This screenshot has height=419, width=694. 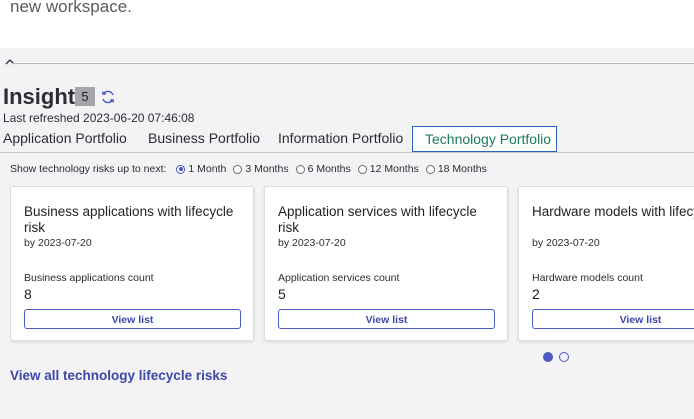 I want to click on carousel-pagination, so click(x=559, y=357).